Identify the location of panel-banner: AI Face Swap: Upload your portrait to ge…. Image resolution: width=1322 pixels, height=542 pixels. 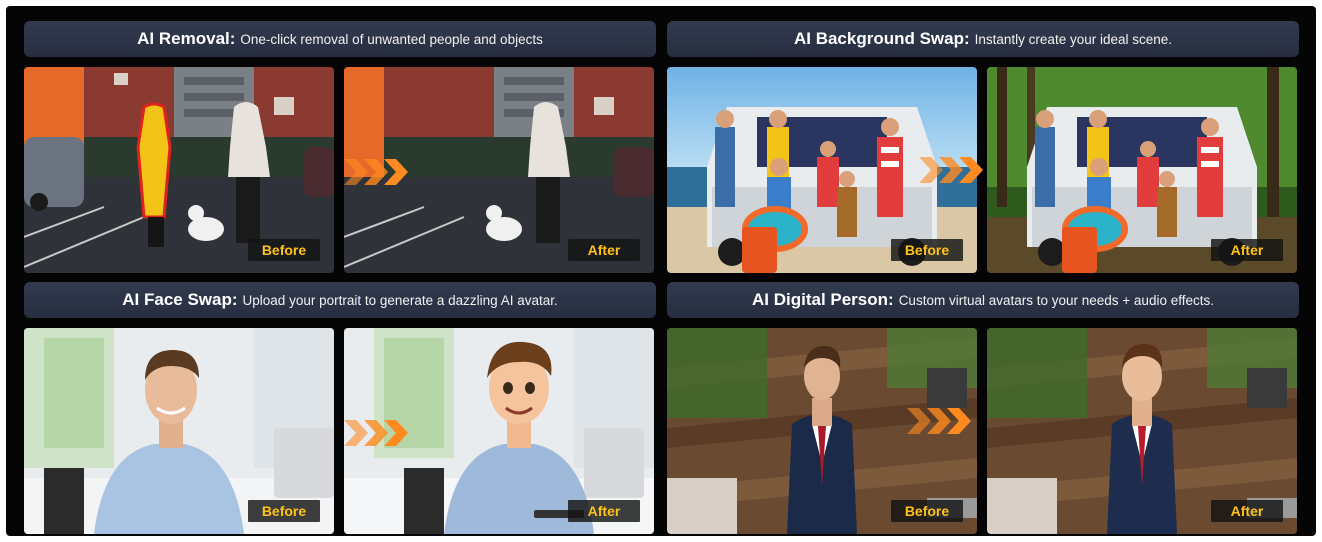
(340, 300).